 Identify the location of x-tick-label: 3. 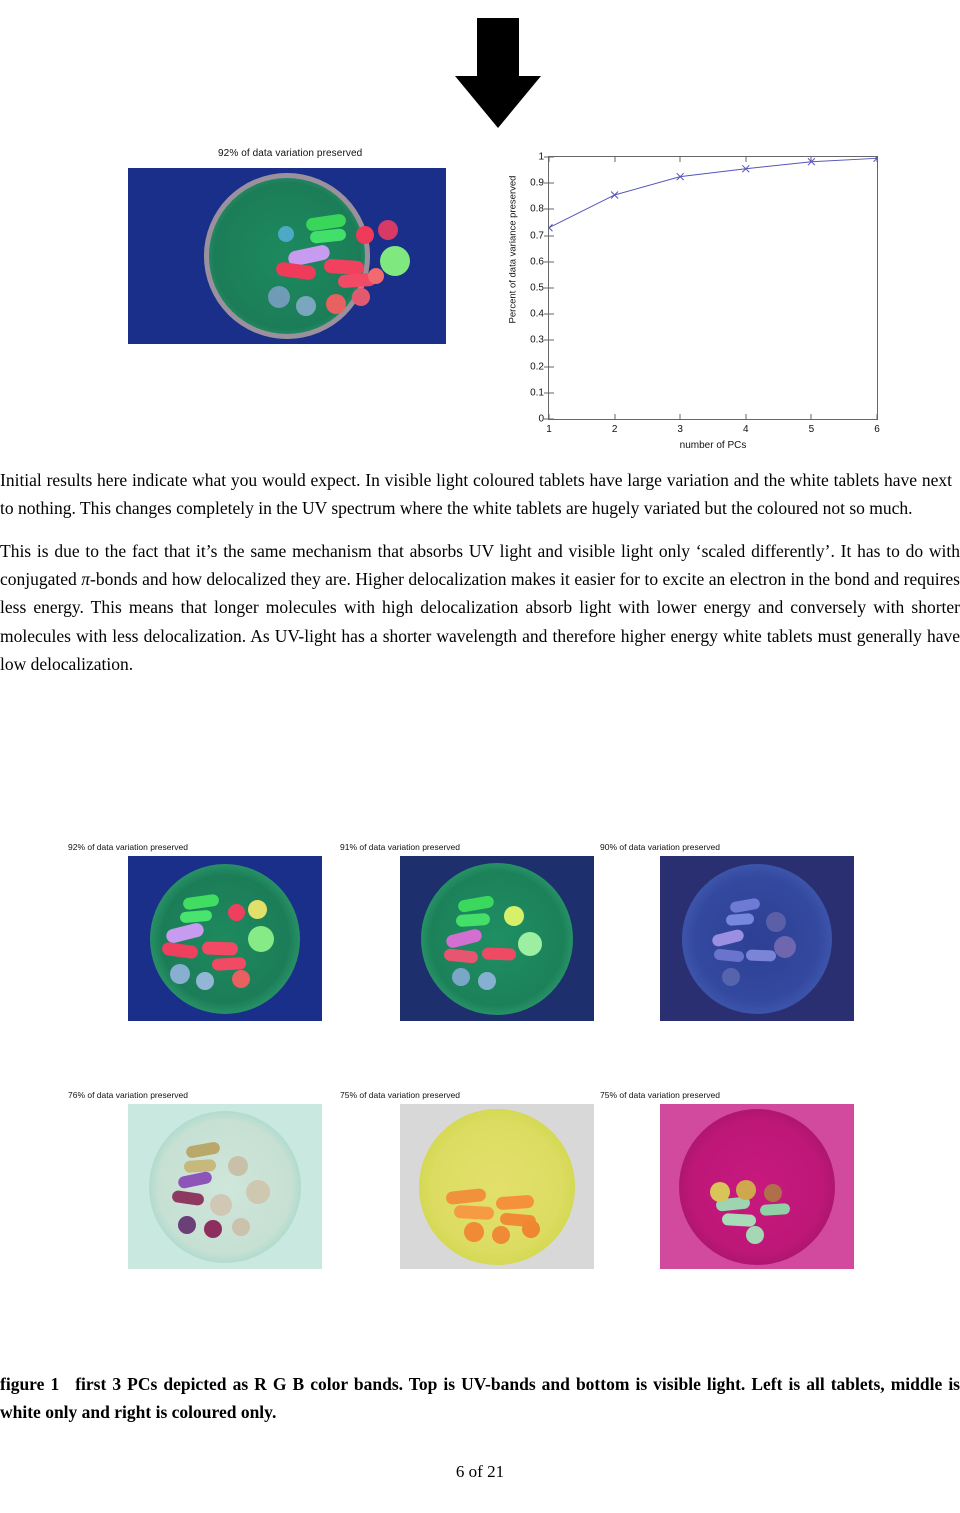
(680, 429).